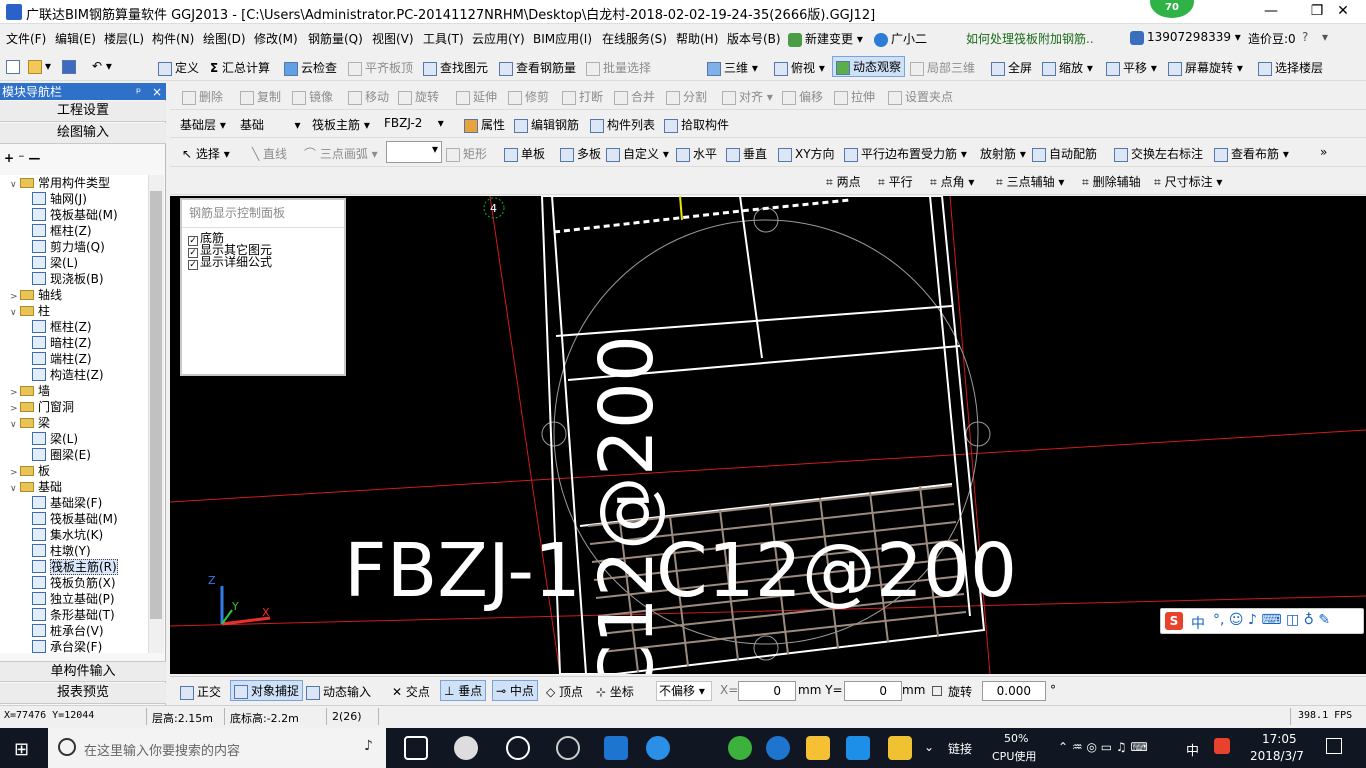 Image resolution: width=1366 pixels, height=768 pixels. Describe the element at coordinates (740, 748) in the screenshot. I see `green-app-icon` at that location.